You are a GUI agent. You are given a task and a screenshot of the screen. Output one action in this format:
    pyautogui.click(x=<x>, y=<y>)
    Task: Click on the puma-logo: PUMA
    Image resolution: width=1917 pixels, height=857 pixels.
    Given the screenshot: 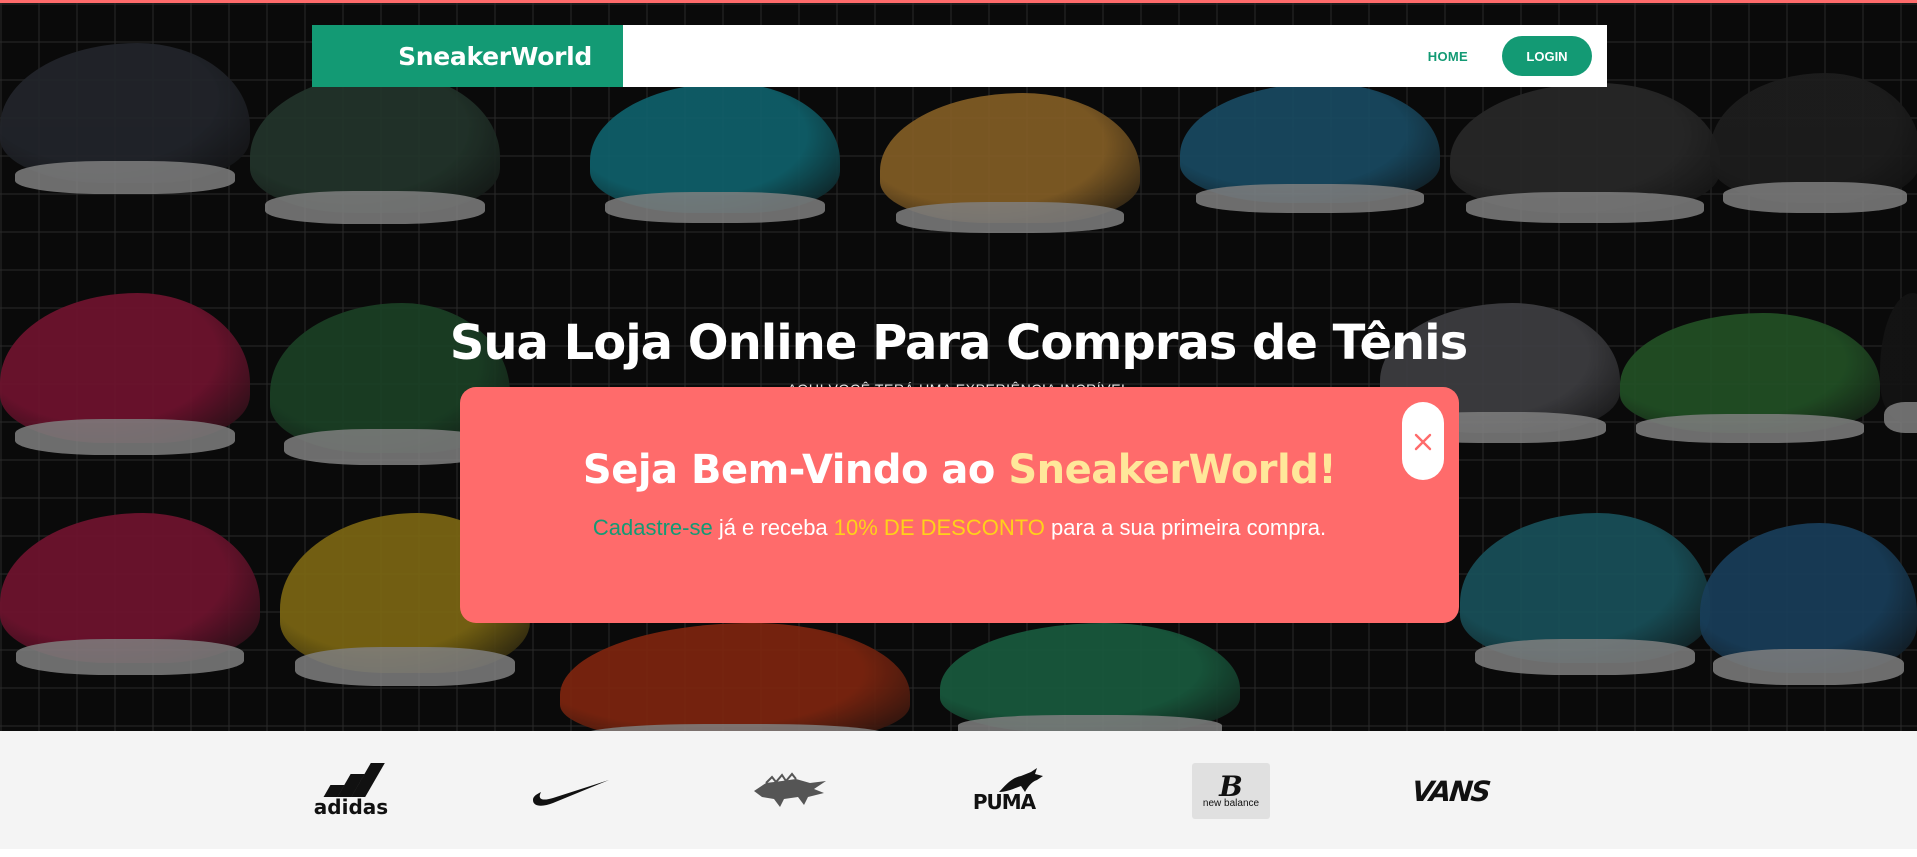 What is the action you would take?
    pyautogui.click(x=1010, y=791)
    